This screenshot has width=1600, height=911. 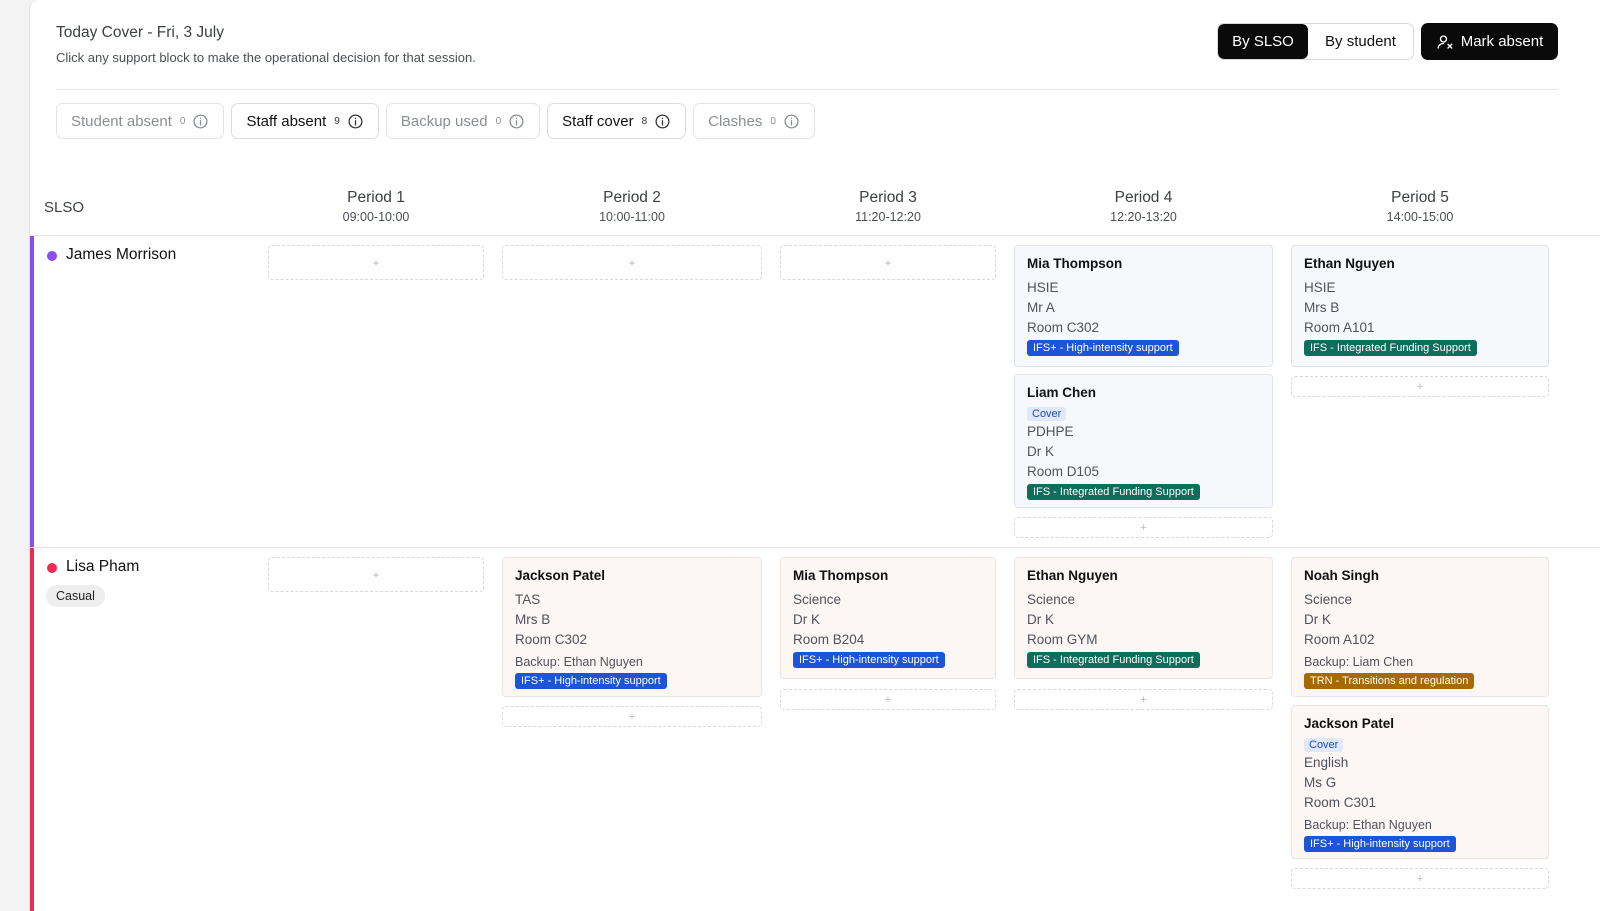 What do you see at coordinates (376, 217) in the screenshot?
I see `period-time: 09:00-10:00` at bounding box center [376, 217].